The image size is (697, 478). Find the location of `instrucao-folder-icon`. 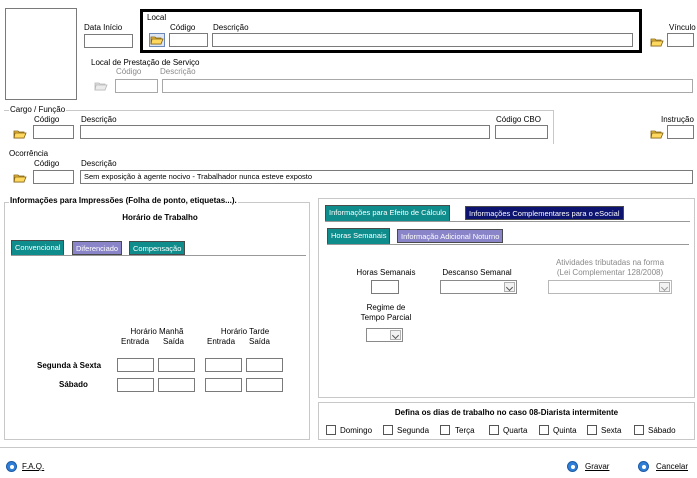

instrucao-folder-icon is located at coordinates (657, 134).